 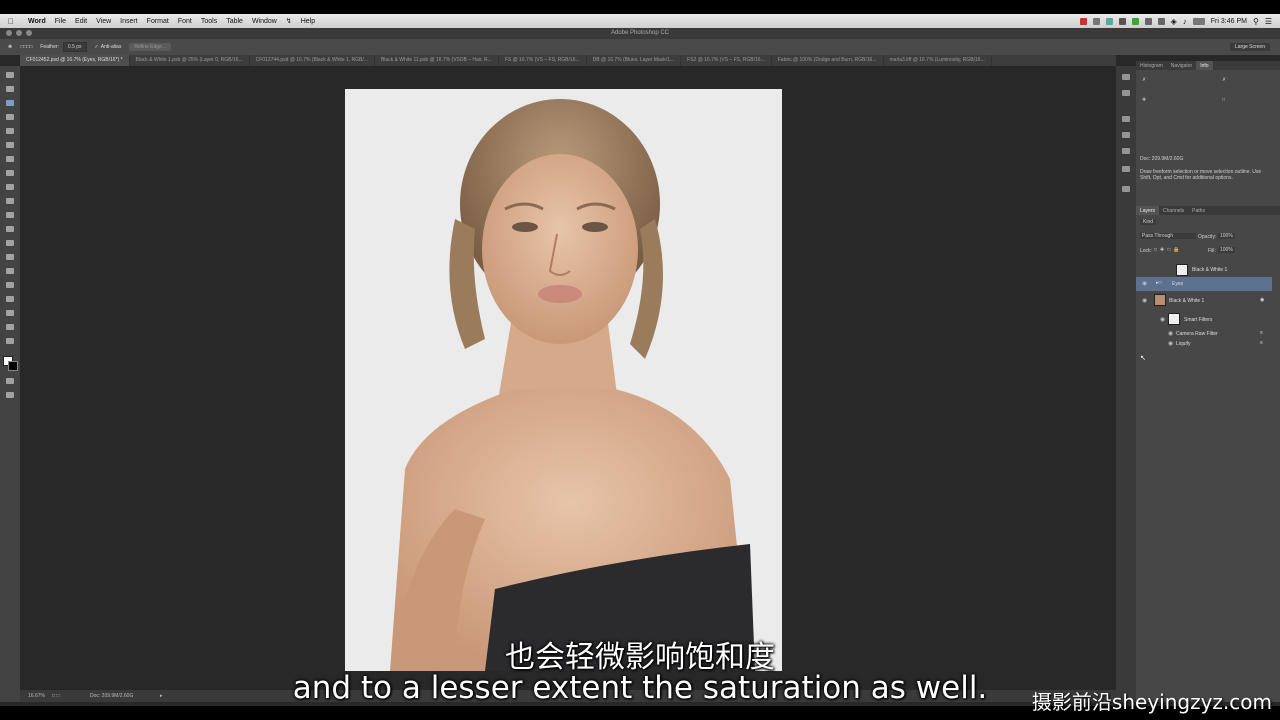 What do you see at coordinates (129, 21) in the screenshot?
I see `menu-insert: Insert` at bounding box center [129, 21].